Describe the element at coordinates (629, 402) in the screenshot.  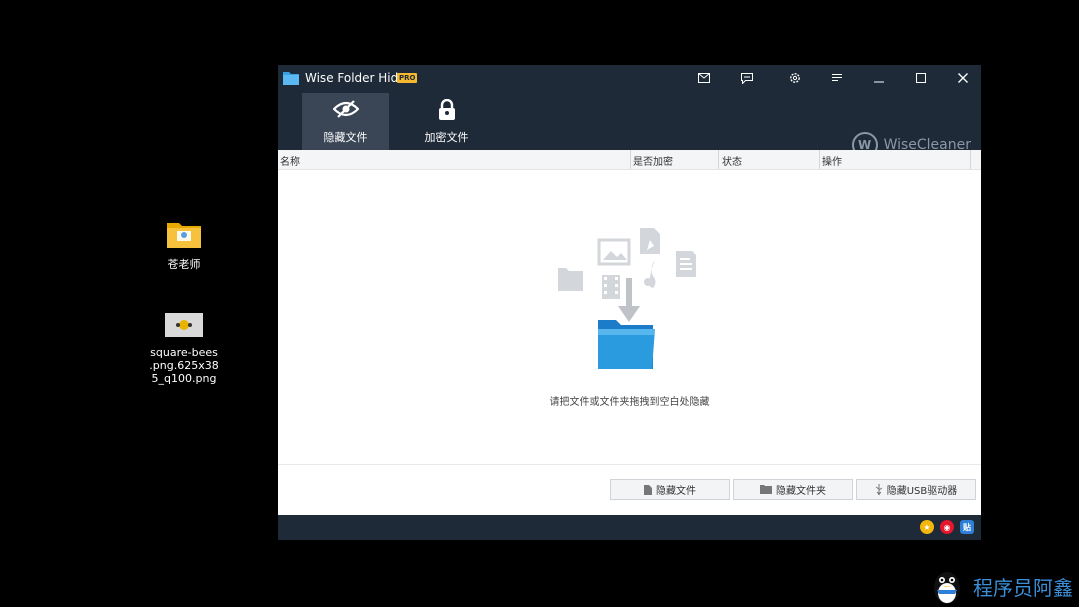
I see `empty-drop-hint: 请把文件或文件夹拖拽到空白处隐藏` at that location.